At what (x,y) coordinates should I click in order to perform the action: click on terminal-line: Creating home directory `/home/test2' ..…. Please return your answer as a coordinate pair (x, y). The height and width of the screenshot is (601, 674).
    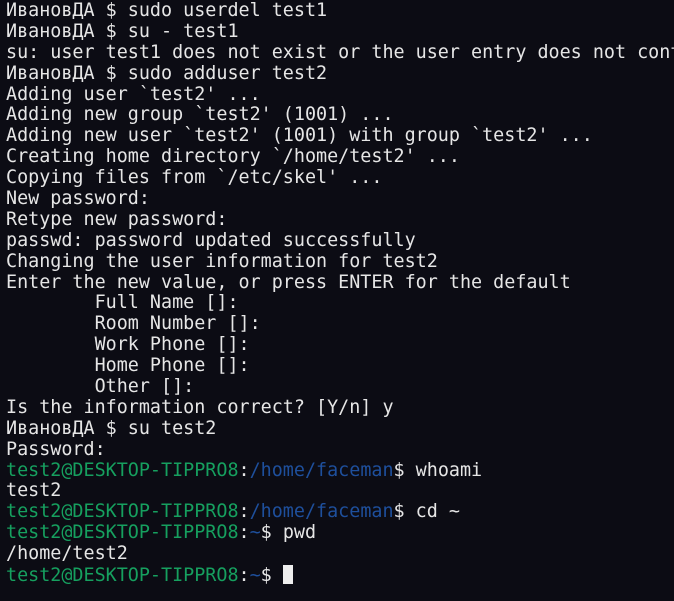
    Looking at the image, I should click on (340, 157).